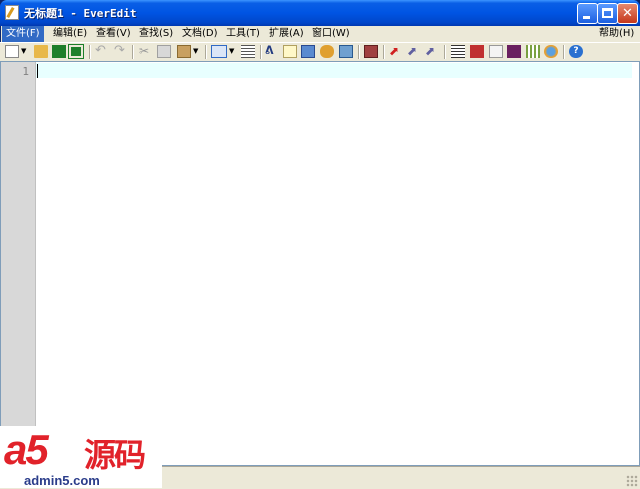  What do you see at coordinates (272, 51) in the screenshot?
I see `find-icon: ᕕ` at bounding box center [272, 51].